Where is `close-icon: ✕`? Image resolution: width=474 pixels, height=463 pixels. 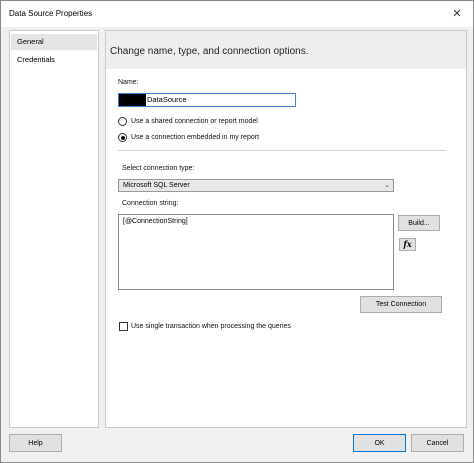
close-icon: ✕ is located at coordinates (457, 14).